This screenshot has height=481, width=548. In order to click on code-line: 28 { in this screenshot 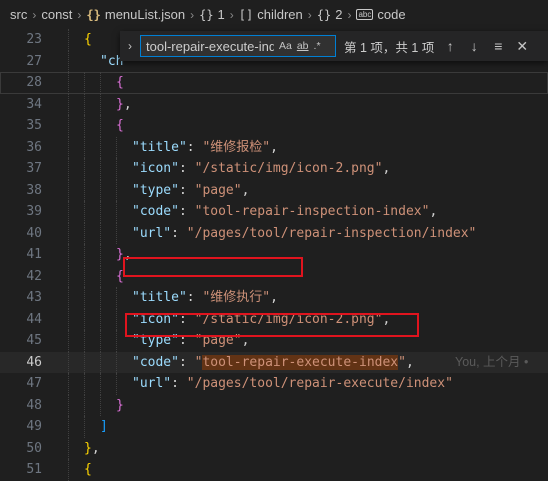, I will do `click(274, 83)`.